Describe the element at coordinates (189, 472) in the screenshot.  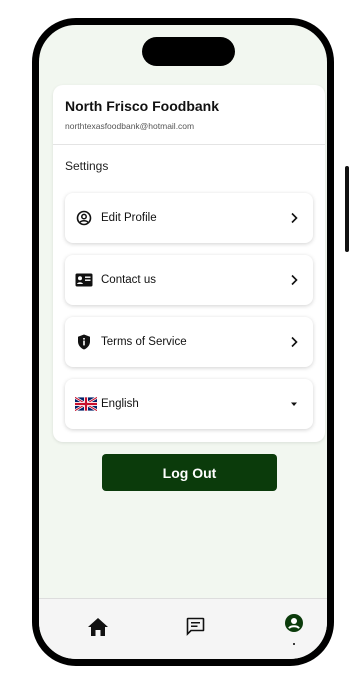
I see `logout-button: Log Out` at that location.